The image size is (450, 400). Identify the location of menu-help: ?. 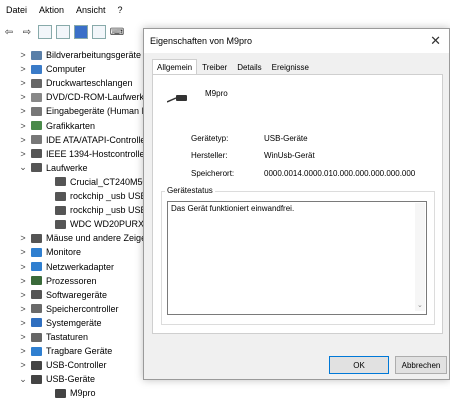
(120, 10).